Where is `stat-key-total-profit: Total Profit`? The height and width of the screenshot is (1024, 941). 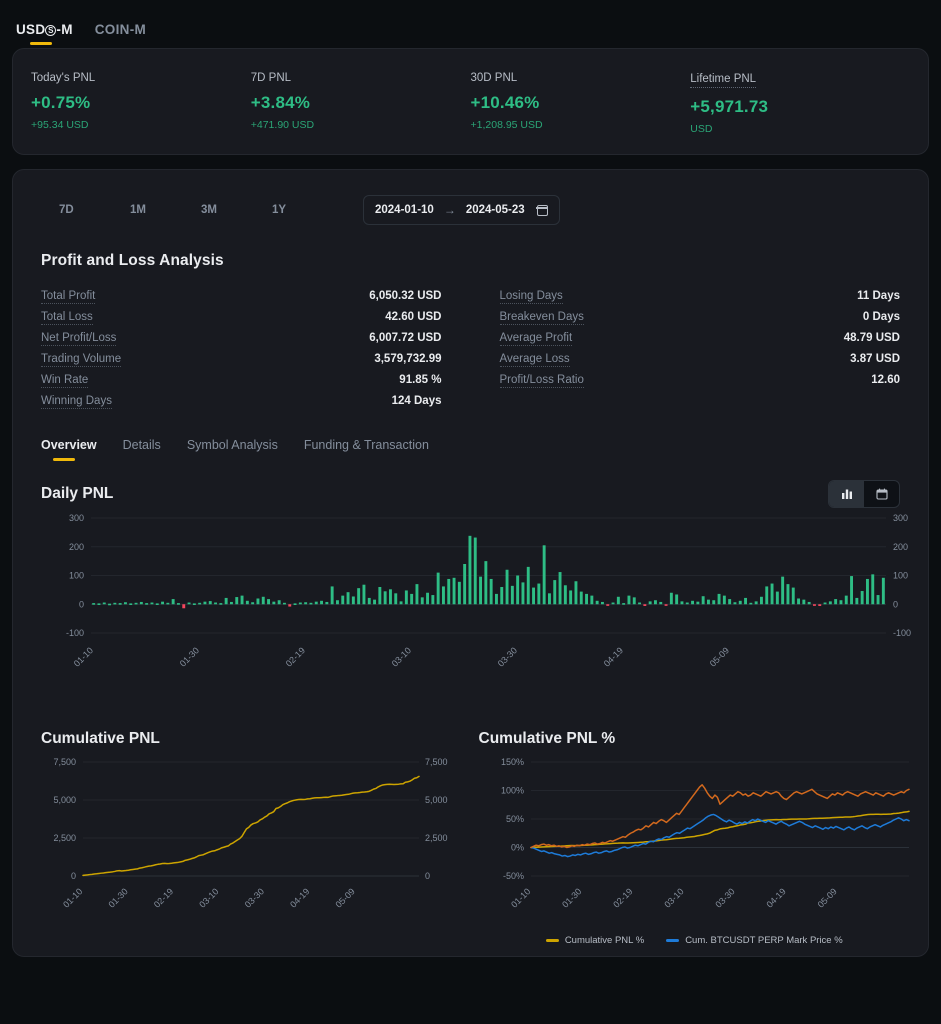 stat-key-total-profit: Total Profit is located at coordinates (68, 297).